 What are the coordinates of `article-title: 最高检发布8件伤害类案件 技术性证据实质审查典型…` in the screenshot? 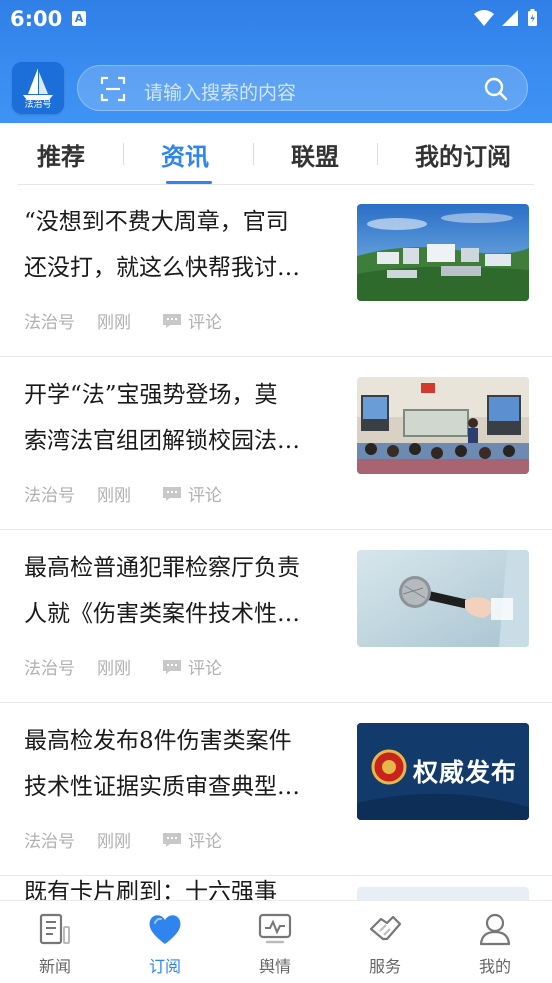 It's located at (183, 764).